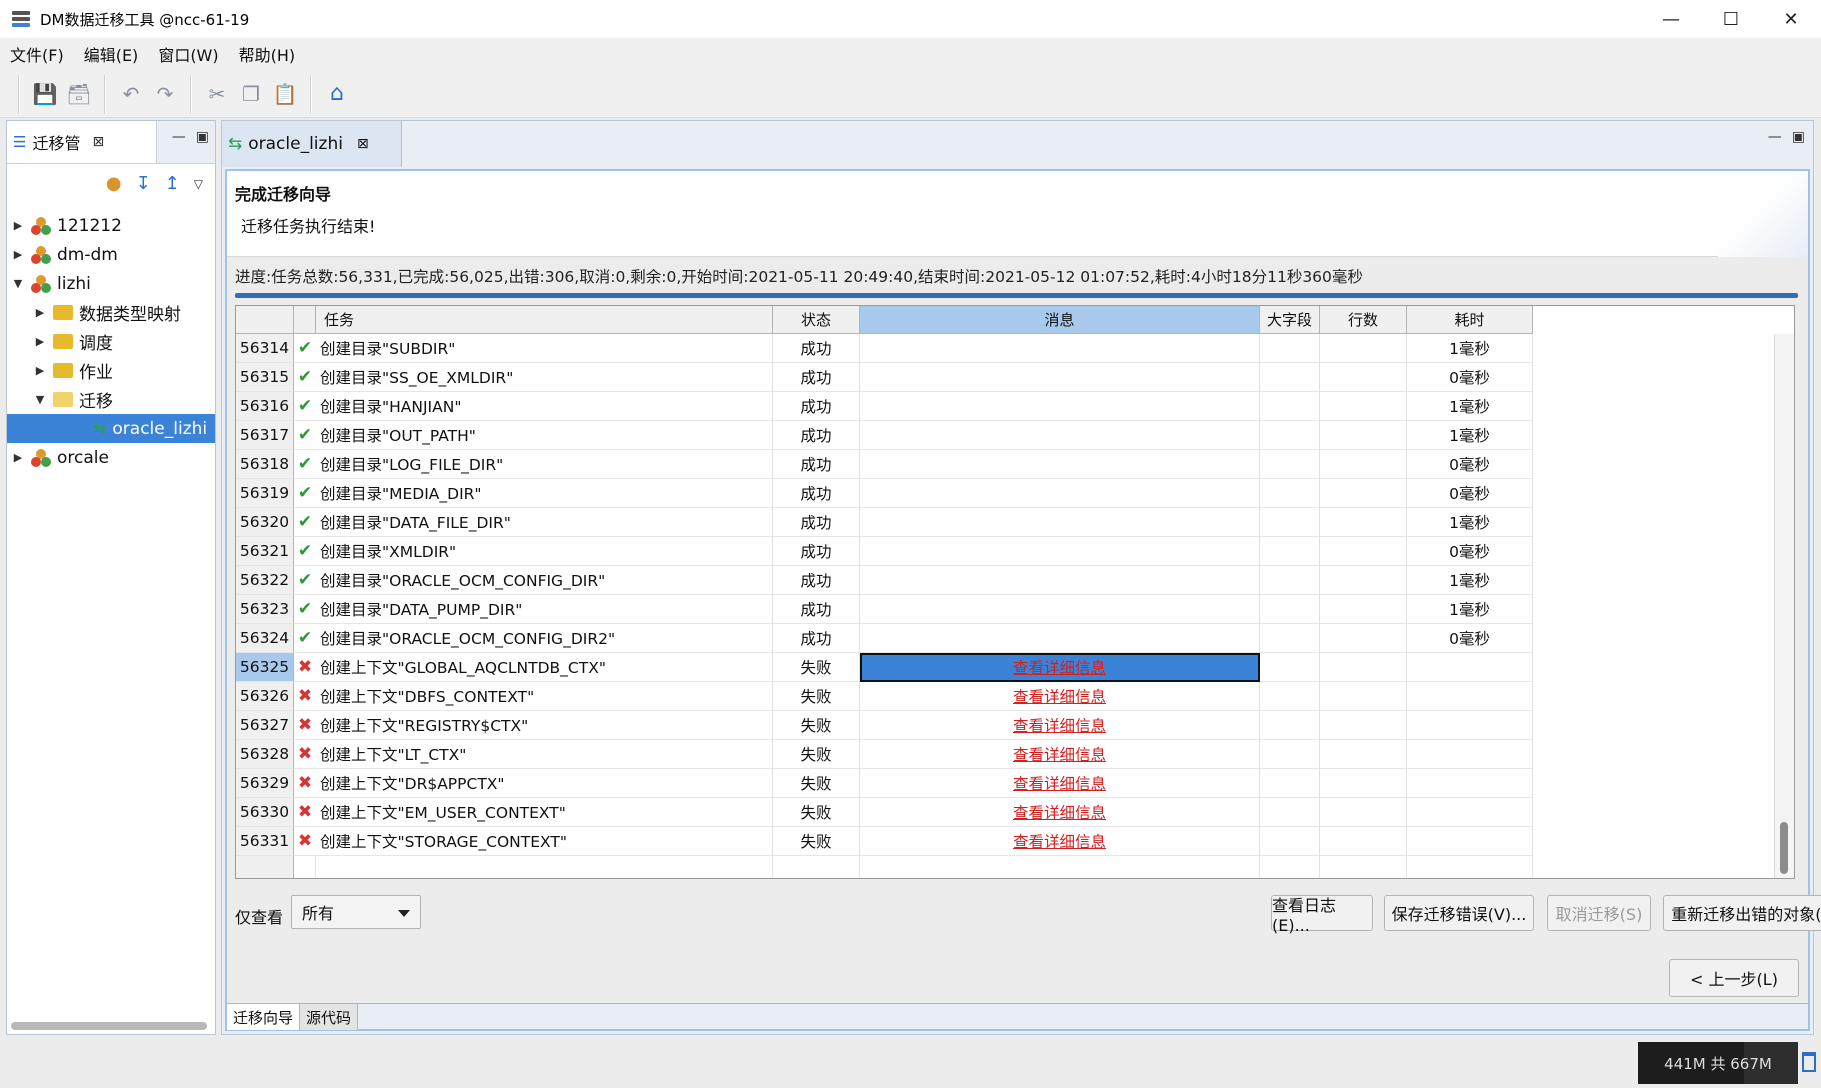 The width and height of the screenshot is (1821, 1088). Describe the element at coordinates (111, 283) in the screenshot. I see `tree-item: ▼ lizhi` at that location.